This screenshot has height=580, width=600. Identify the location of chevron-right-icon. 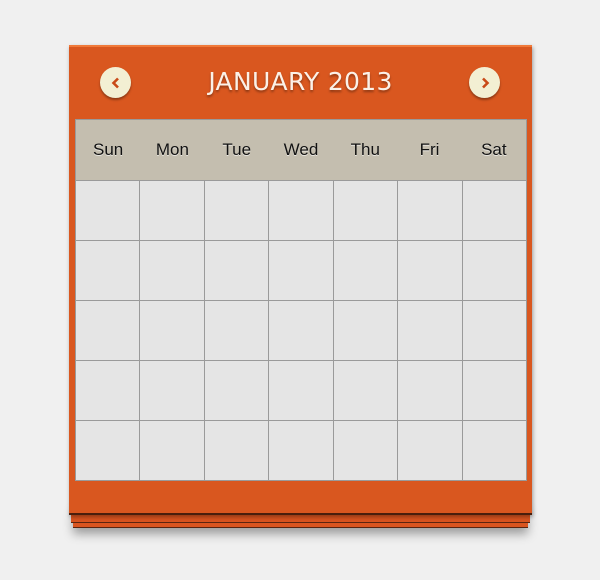
(485, 82).